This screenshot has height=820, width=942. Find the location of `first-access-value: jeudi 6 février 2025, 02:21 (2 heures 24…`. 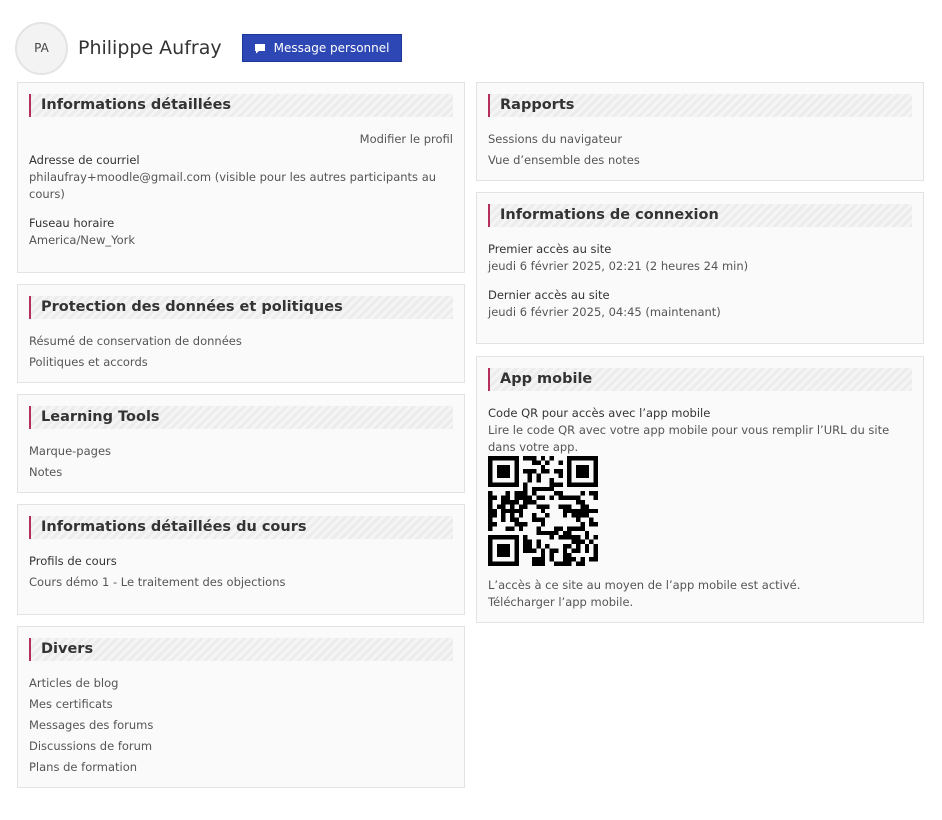

first-access-value: jeudi 6 février 2025, 02:21 (2 heures 24… is located at coordinates (618, 266).